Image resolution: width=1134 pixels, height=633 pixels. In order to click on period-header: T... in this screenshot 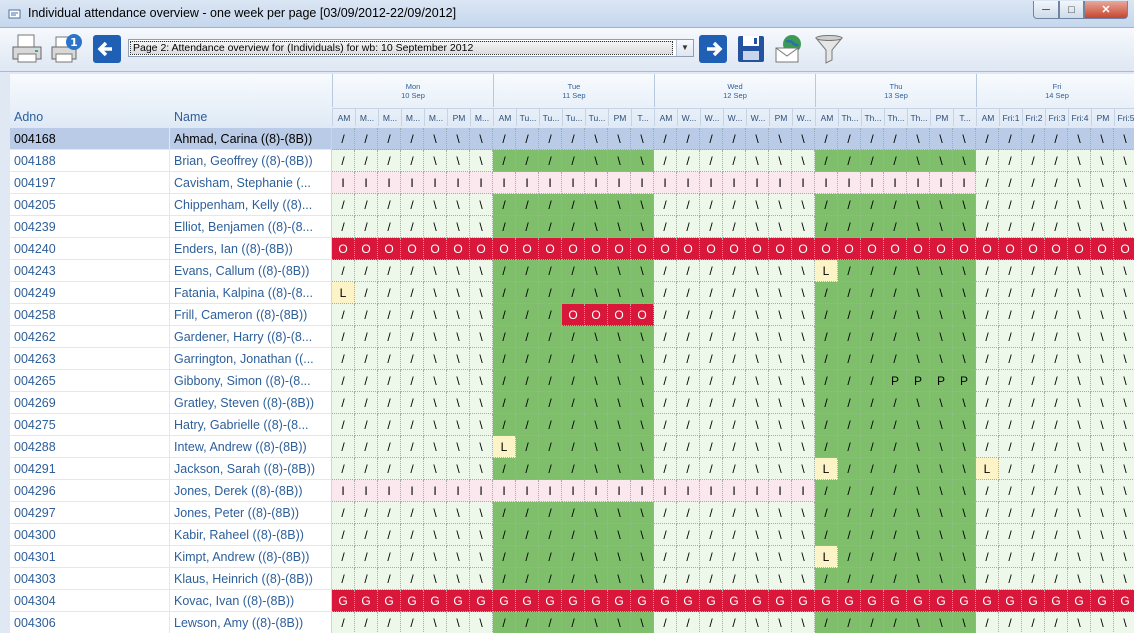, I will do `click(964, 117)`.